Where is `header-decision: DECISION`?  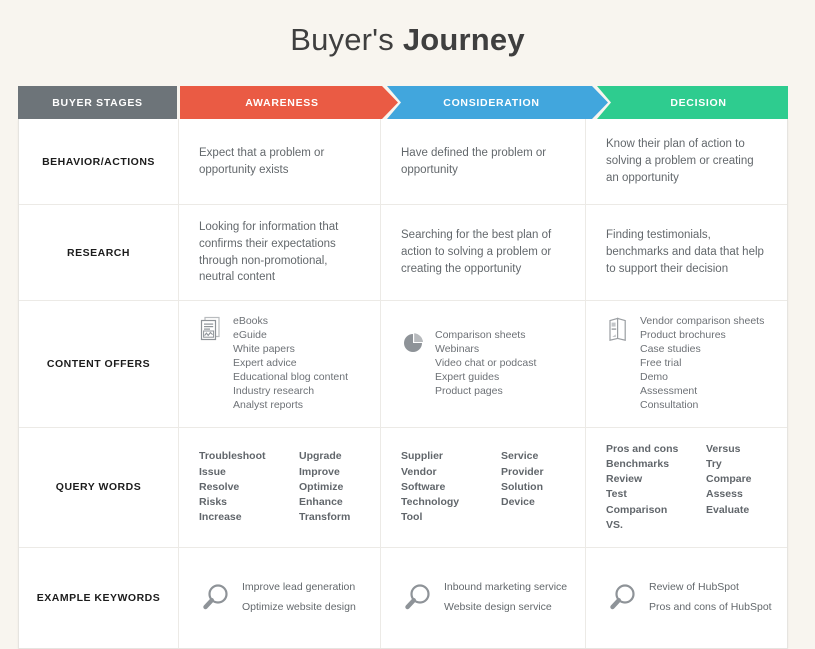 header-decision: DECISION is located at coordinates (692, 102).